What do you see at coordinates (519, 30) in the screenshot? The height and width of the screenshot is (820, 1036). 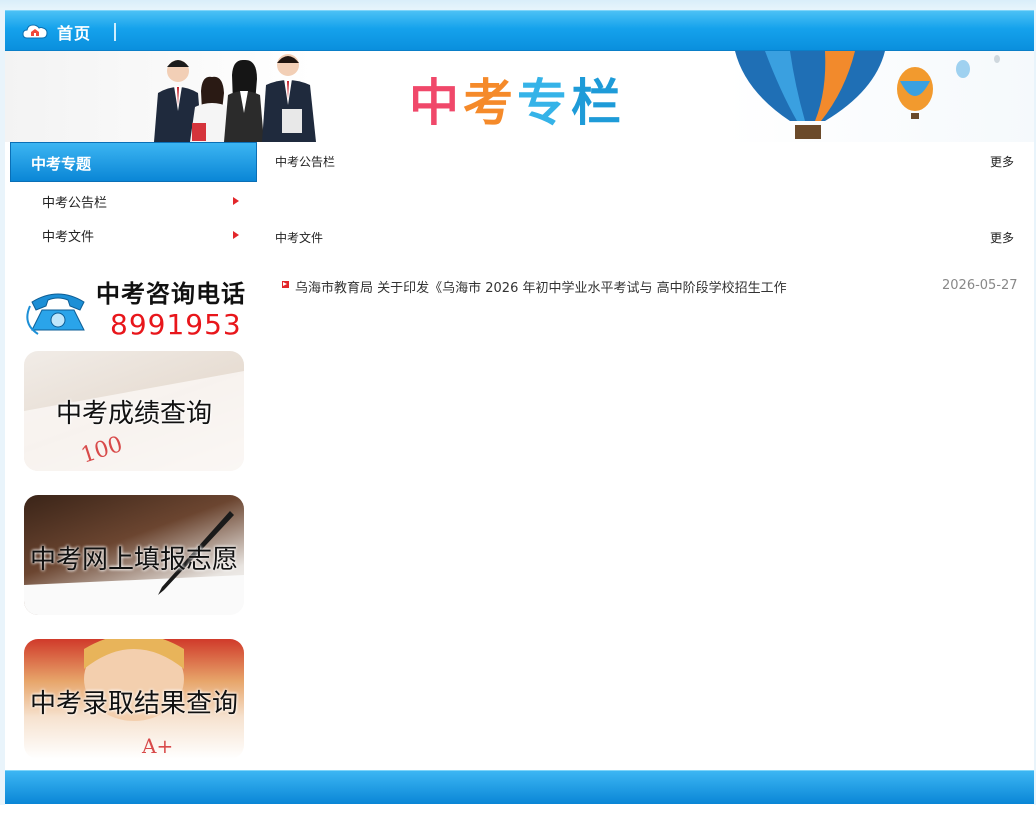 I see `top-nav-bar: 首页` at bounding box center [519, 30].